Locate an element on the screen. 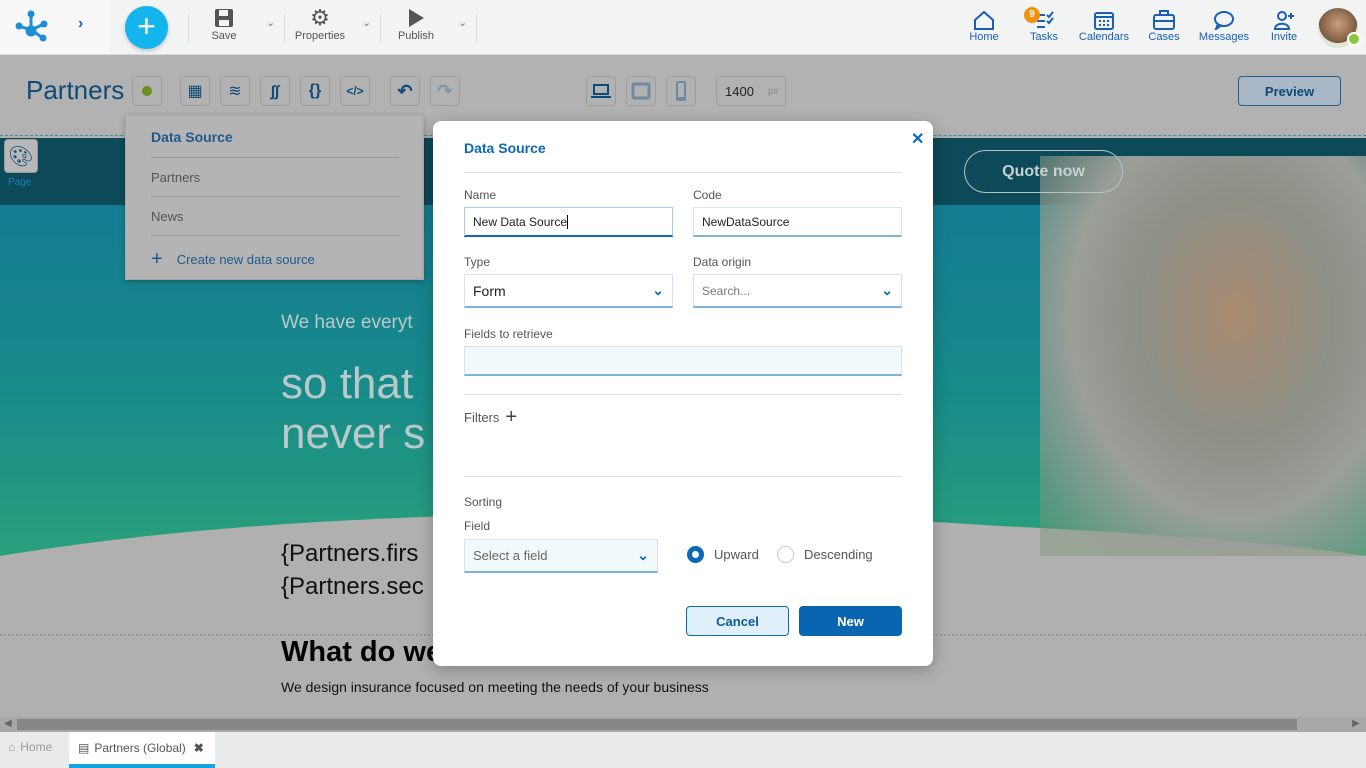 This screenshot has height=768, width=1366. save-menu-chevron-icon: ⌄ is located at coordinates (270, 22).